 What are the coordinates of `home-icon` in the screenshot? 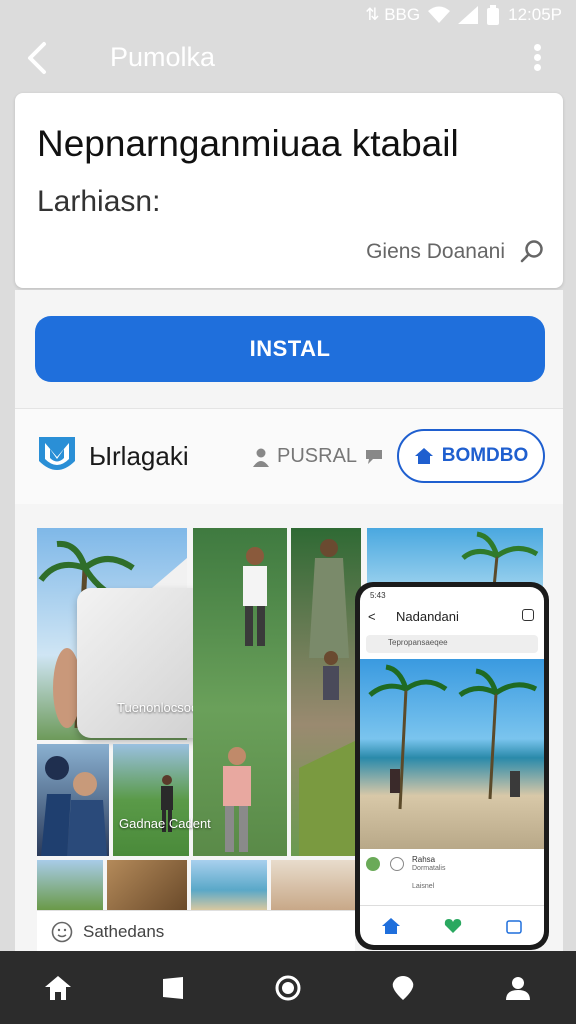 It's located at (57, 987).